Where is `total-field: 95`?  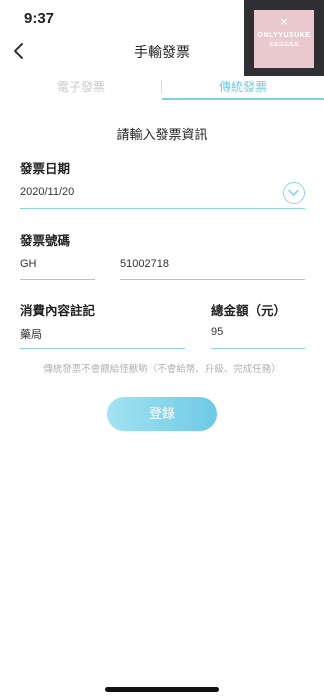 total-field: 95 is located at coordinates (217, 332).